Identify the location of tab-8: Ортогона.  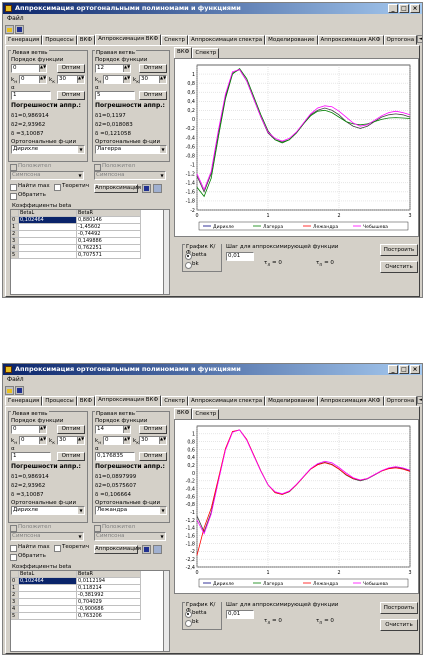
(400, 401).